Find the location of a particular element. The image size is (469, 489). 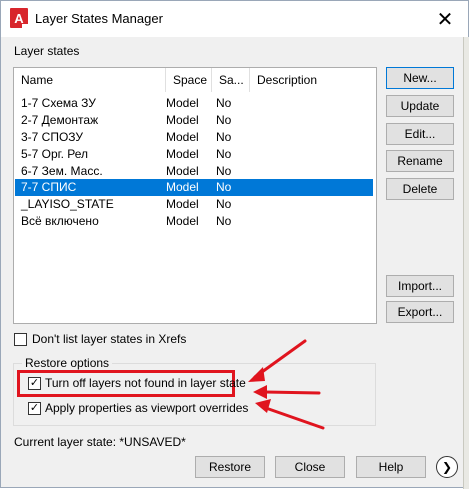

red-arrowhead-lower is located at coordinates (263, 406).